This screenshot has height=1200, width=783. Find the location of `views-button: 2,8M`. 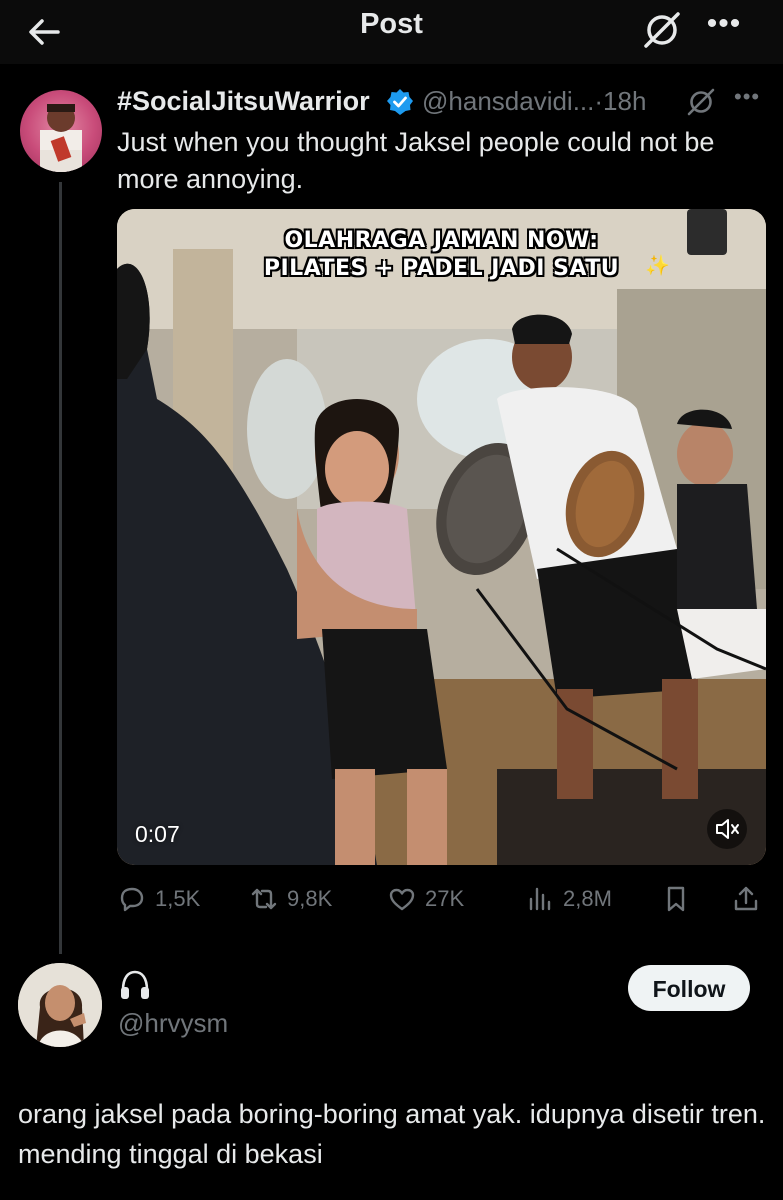

views-button: 2,8M is located at coordinates (568, 899).